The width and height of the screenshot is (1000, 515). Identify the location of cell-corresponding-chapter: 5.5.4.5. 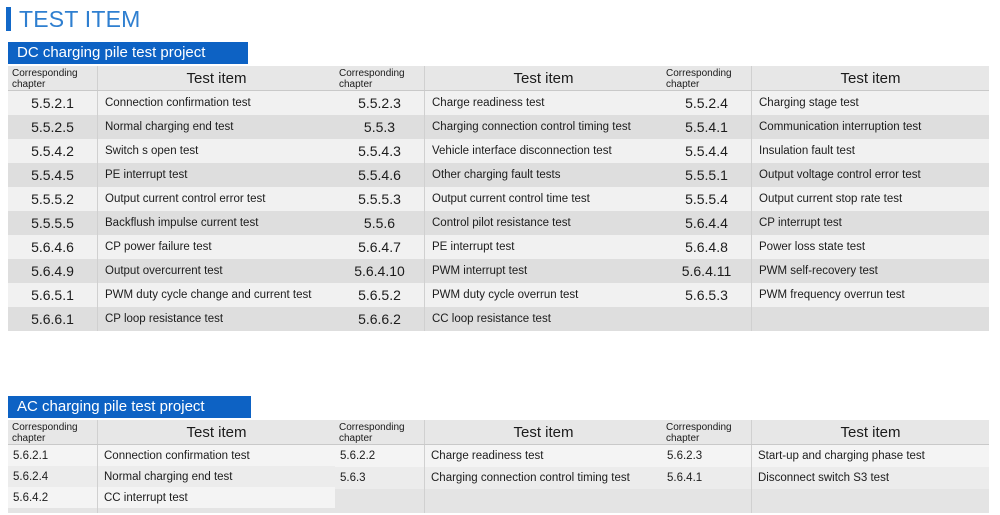
(52, 175).